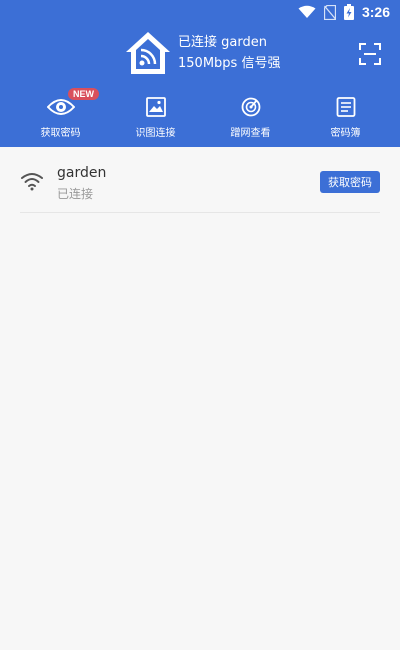 The width and height of the screenshot is (400, 650). What do you see at coordinates (370, 54) in the screenshot?
I see `scan-icon` at bounding box center [370, 54].